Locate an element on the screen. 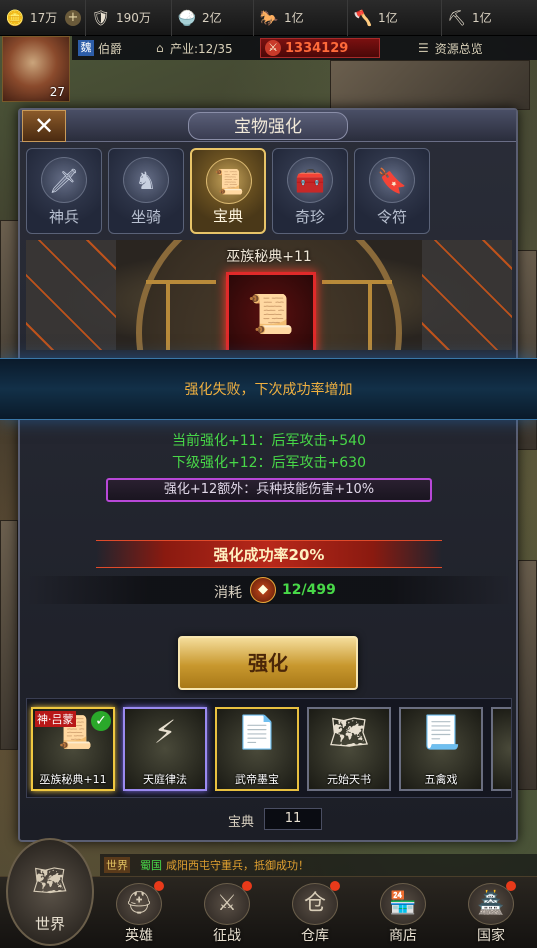 The image size is (537, 948). world-map-icon: 🗺 is located at coordinates (50, 880).